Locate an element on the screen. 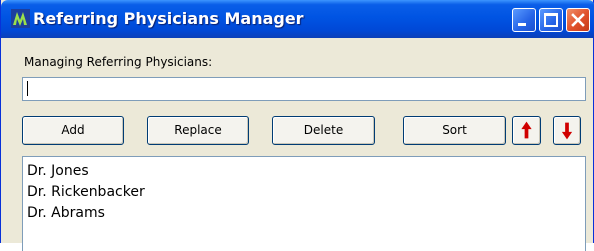 Image resolution: width=594 pixels, height=251 pixels. move-up-button is located at coordinates (526, 130).